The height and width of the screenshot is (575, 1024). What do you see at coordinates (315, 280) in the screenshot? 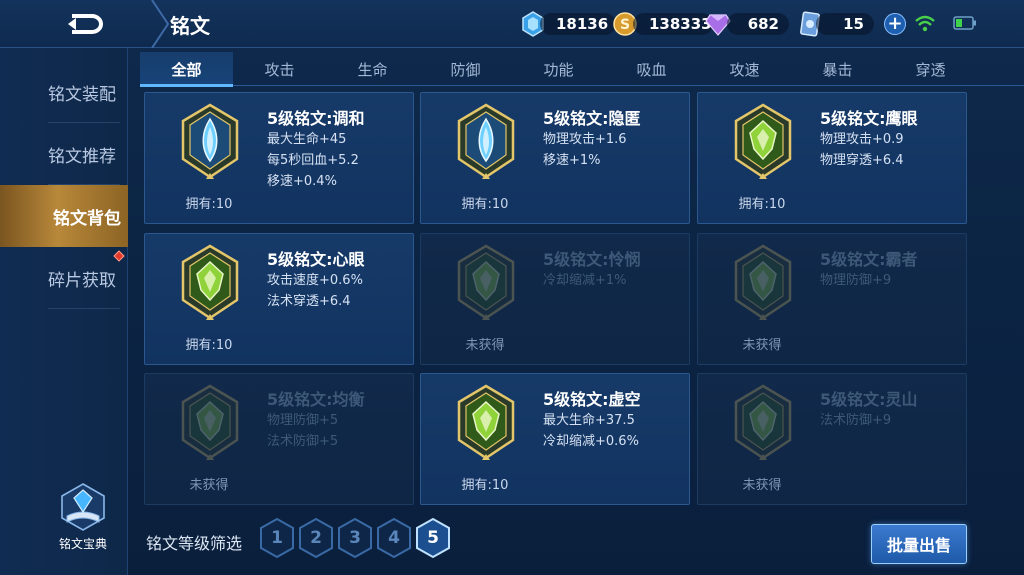
I see `rune-stat: 攻击速度+0.6%` at bounding box center [315, 280].